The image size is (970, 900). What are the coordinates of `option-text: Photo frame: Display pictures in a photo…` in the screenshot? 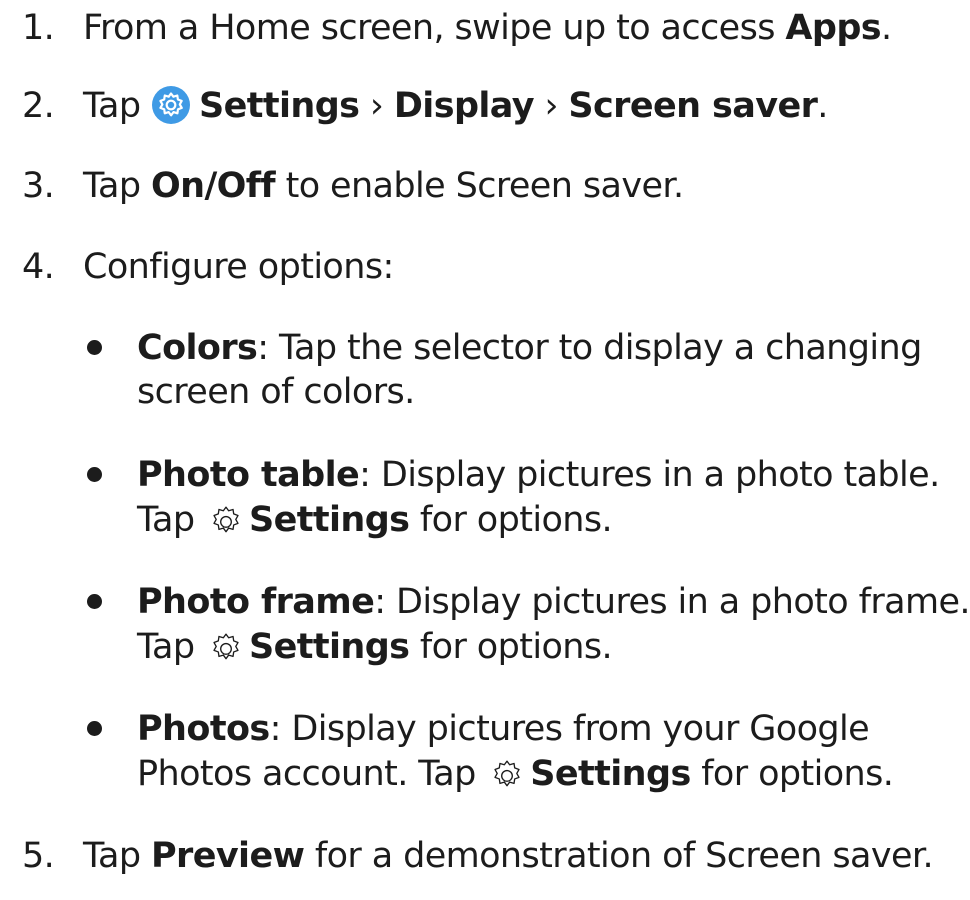 It's located at (553, 602).